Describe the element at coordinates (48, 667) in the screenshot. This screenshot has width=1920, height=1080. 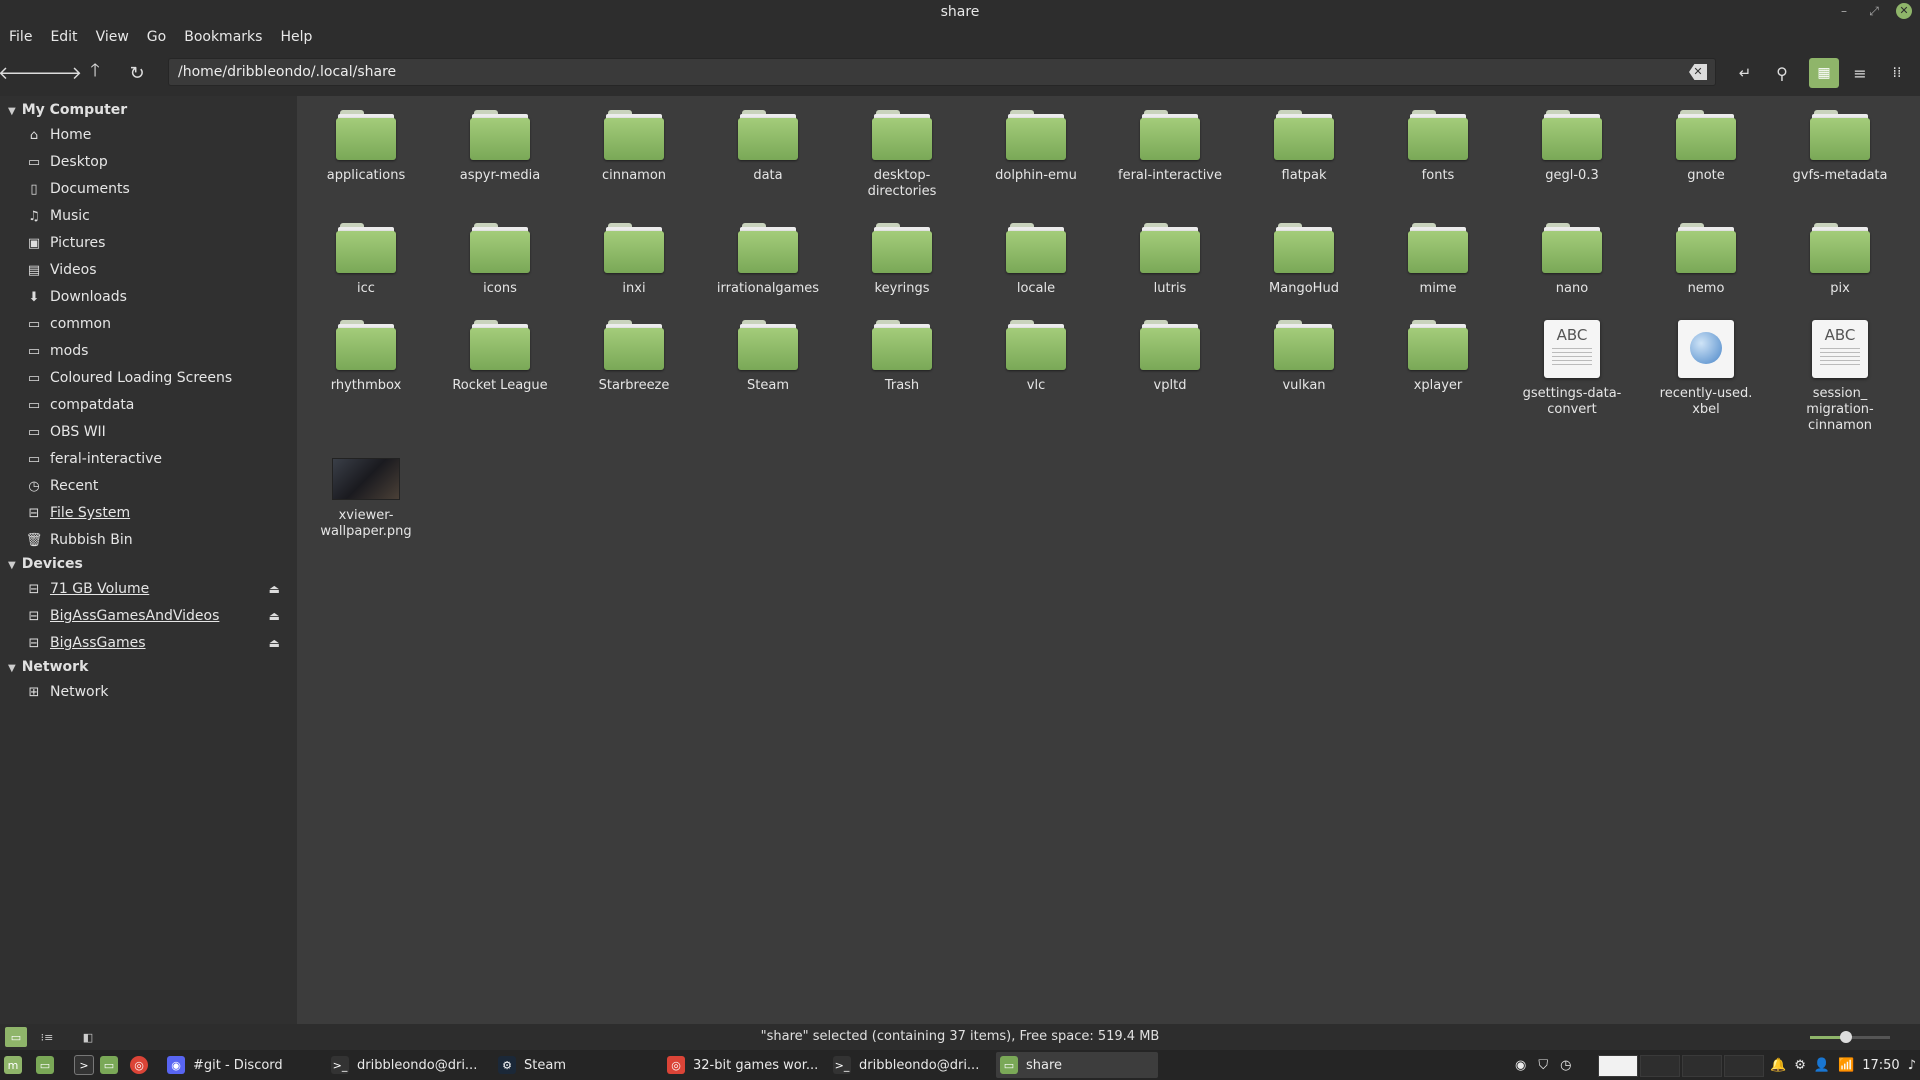
I see `sidebar-section-header: ▼ Network` at that location.